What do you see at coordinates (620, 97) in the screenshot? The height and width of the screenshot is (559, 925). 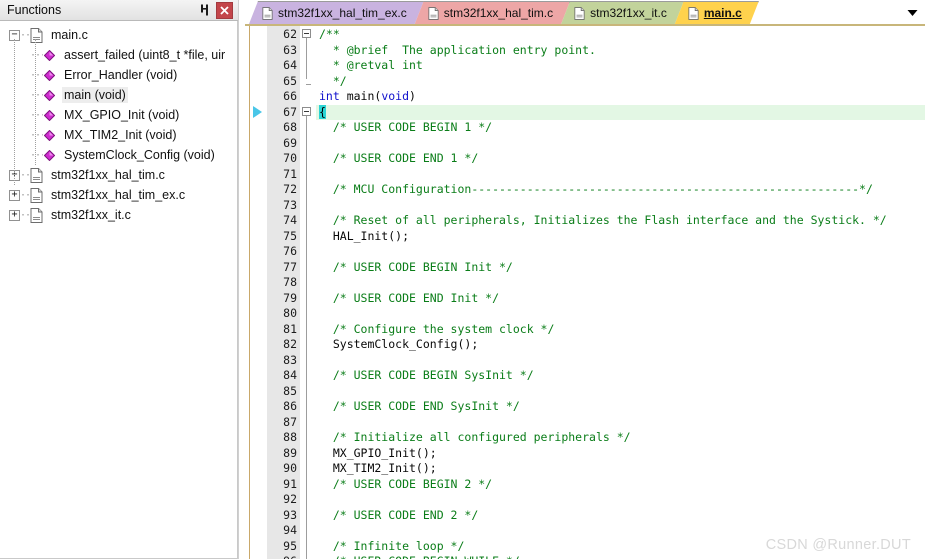 I see `code-line: int main(void)` at bounding box center [620, 97].